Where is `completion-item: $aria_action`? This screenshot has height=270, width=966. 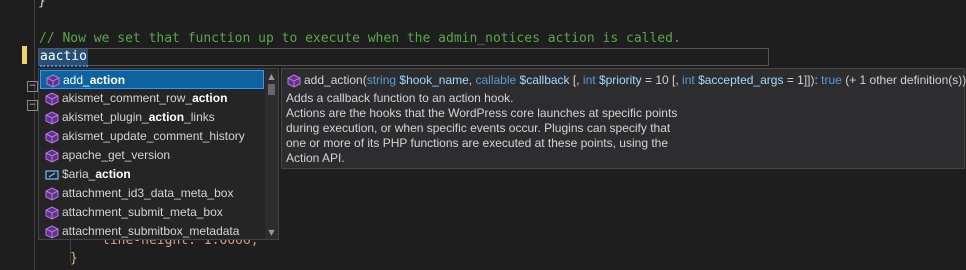
completion-item: $aria_action is located at coordinates (152, 174).